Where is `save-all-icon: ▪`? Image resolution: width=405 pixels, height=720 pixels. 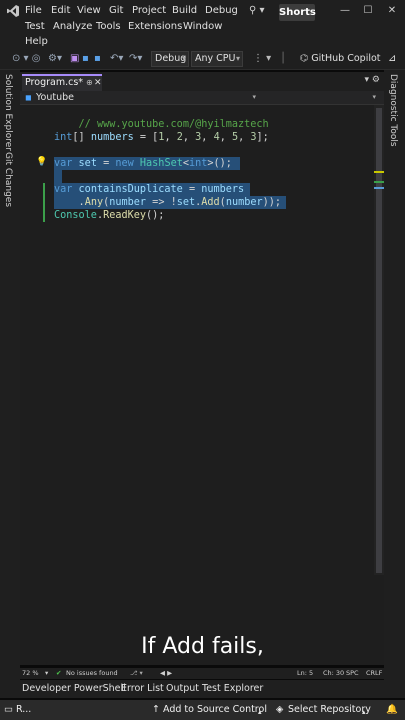
save-all-icon: ▪ is located at coordinates (97, 59).